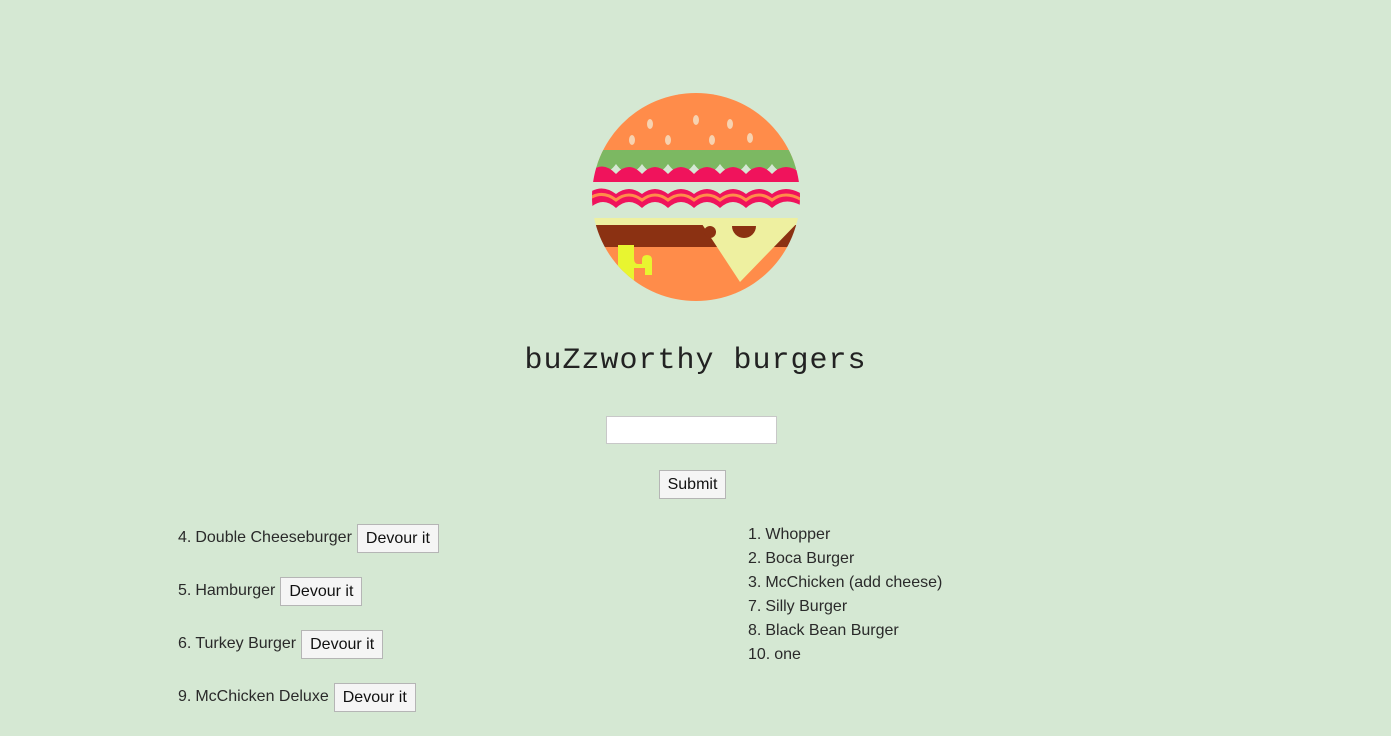 The image size is (1391, 736). I want to click on burger-number: 6., so click(185, 643).